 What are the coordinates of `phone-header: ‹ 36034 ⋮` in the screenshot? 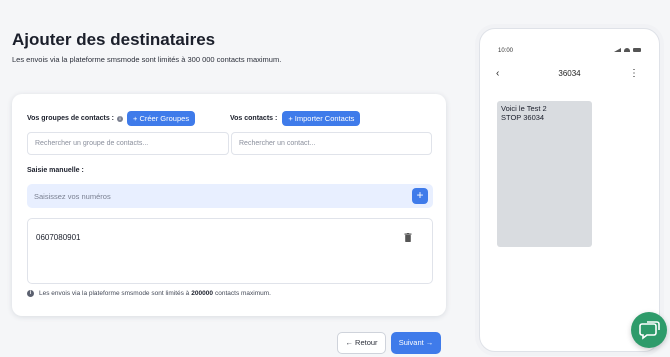 It's located at (569, 75).